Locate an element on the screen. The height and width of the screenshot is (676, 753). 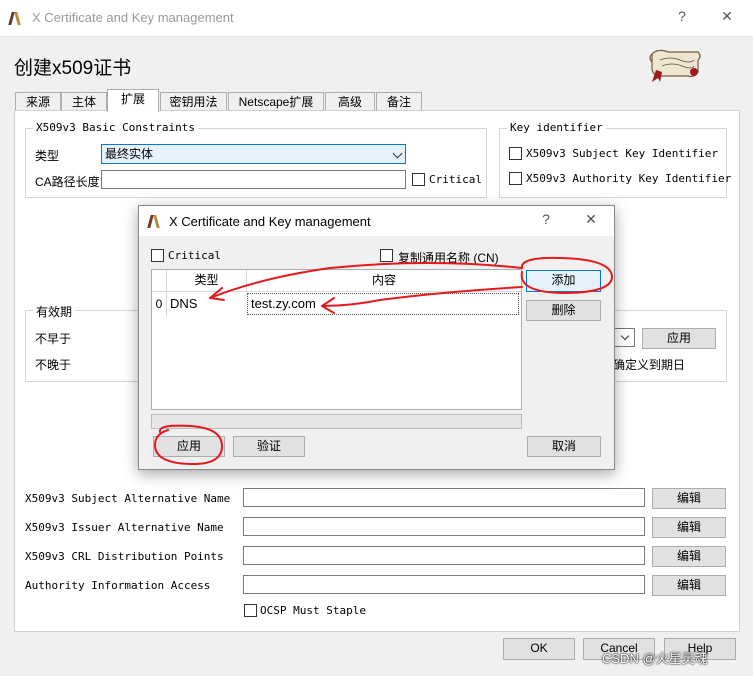
tab-extensions: 扩展 is located at coordinates (133, 100).